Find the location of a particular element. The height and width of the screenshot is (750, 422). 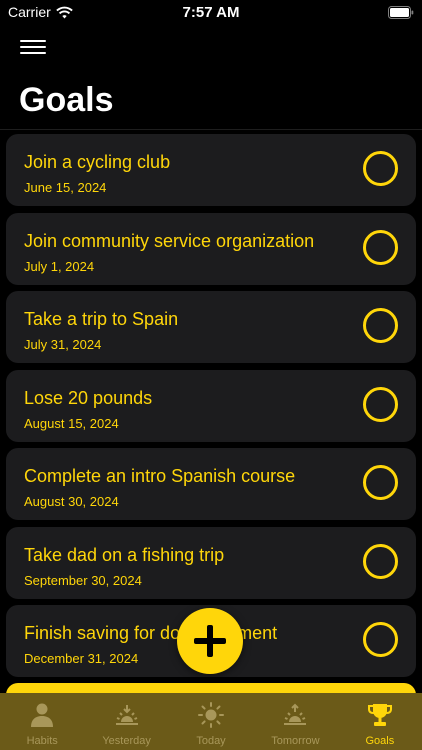

goal-title: Complete an intro Spanish course is located at coordinates (160, 476).